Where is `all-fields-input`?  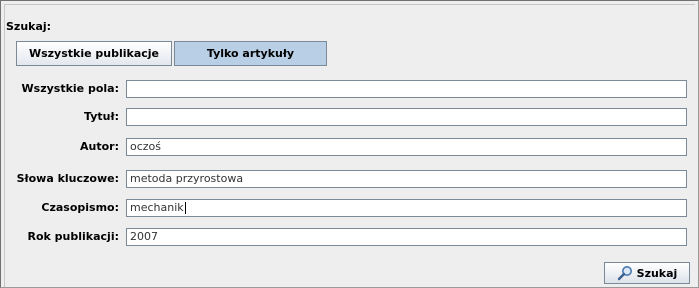 all-fields-input is located at coordinates (406, 89).